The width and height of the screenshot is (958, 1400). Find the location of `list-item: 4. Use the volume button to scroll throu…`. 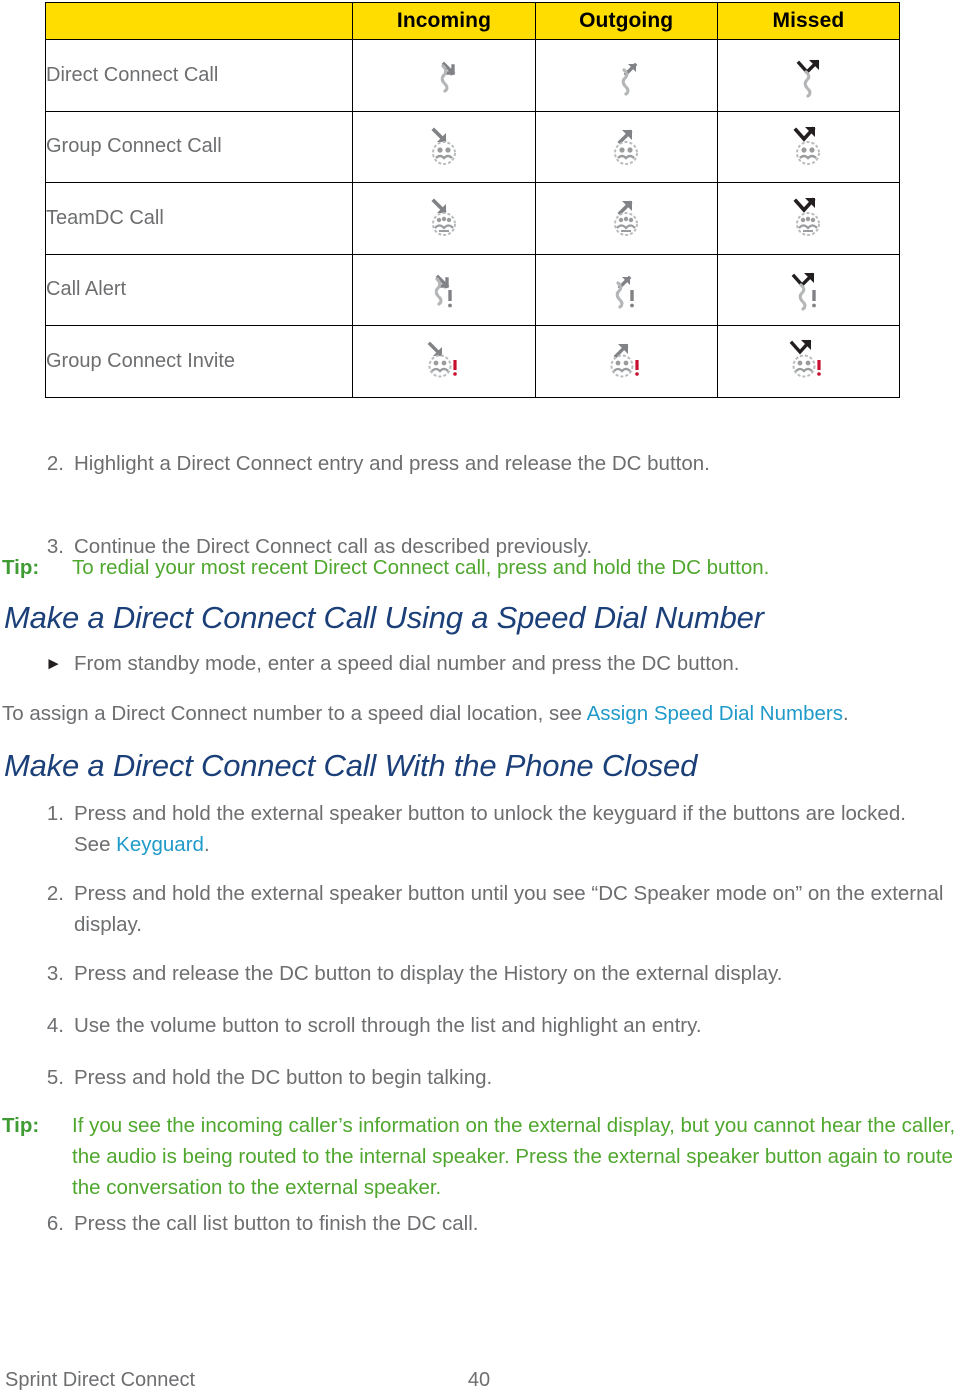

list-item: 4. Use the volume button to scroll throu… is located at coordinates (488, 1025).